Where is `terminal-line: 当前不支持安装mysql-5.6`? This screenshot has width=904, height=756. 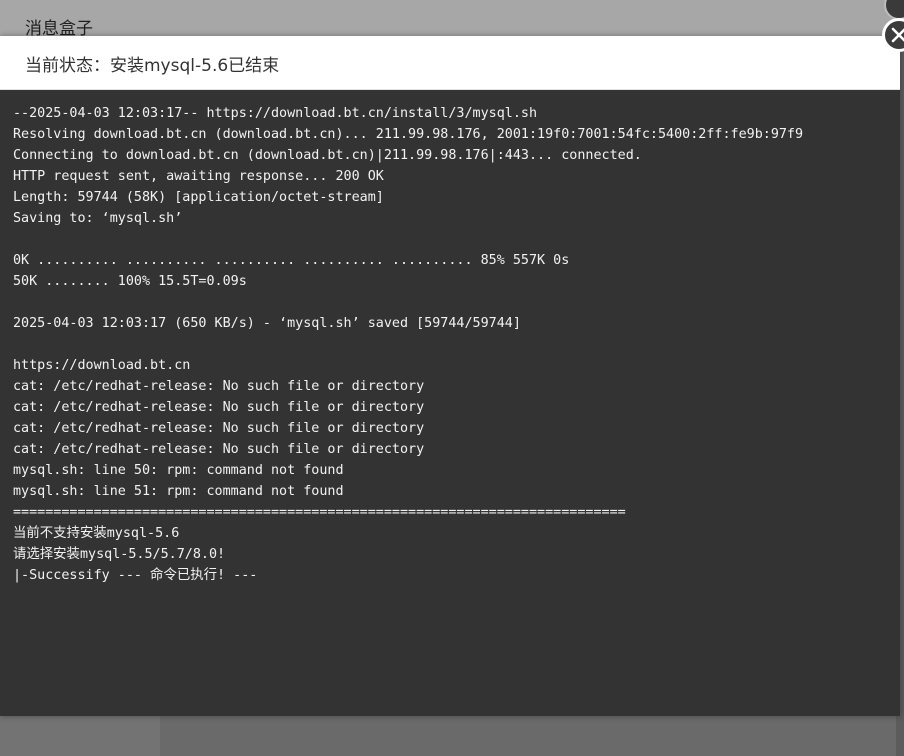 terminal-line: 当前不支持安装mysql-5.6 is located at coordinates (96, 533).